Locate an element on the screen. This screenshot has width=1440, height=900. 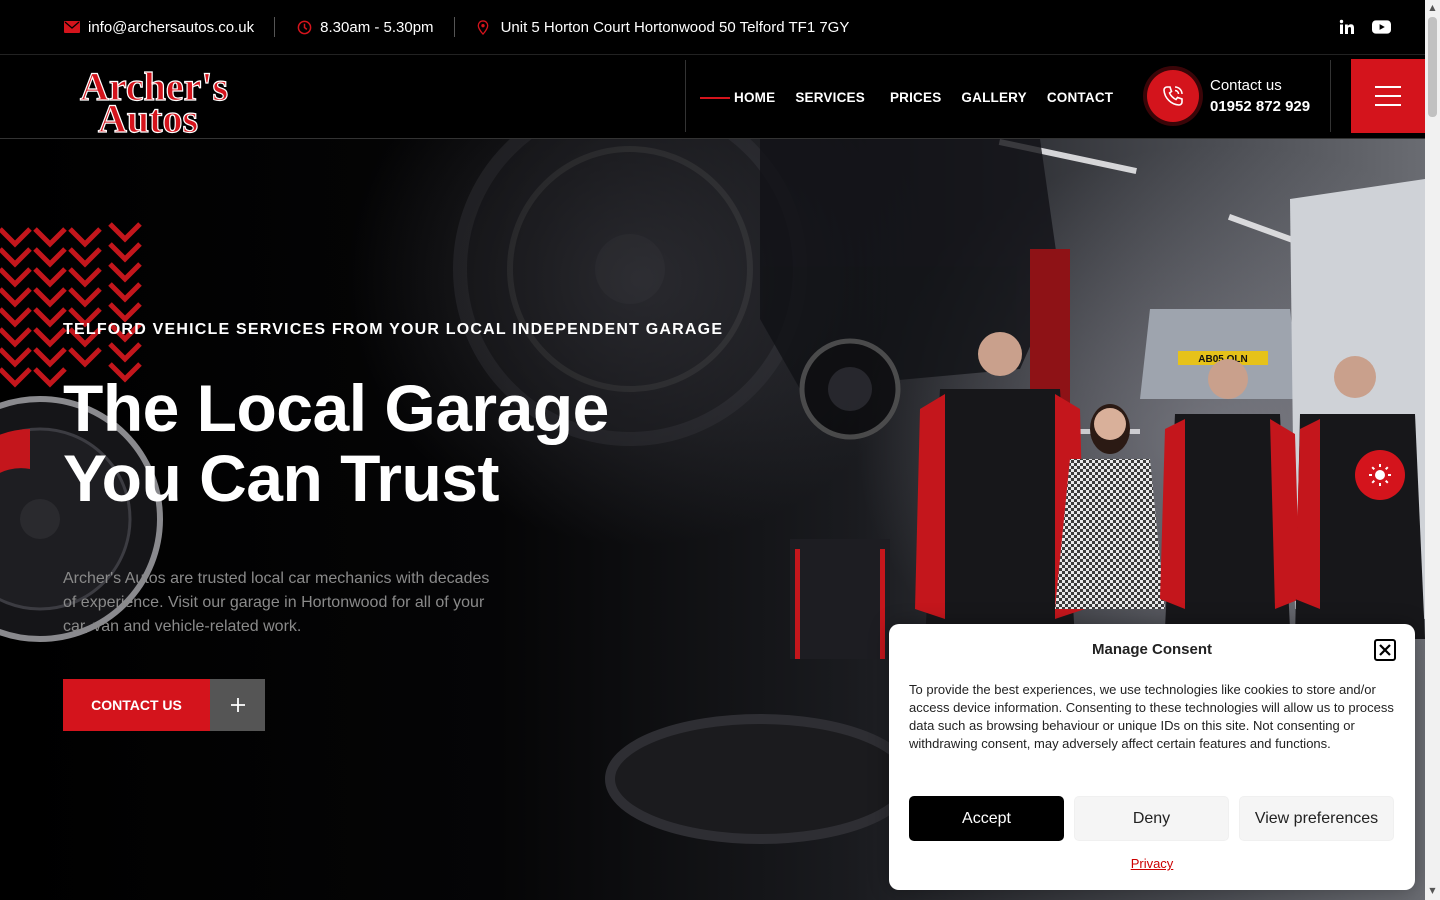
privacy-link: Privacy is located at coordinates (1152, 863).